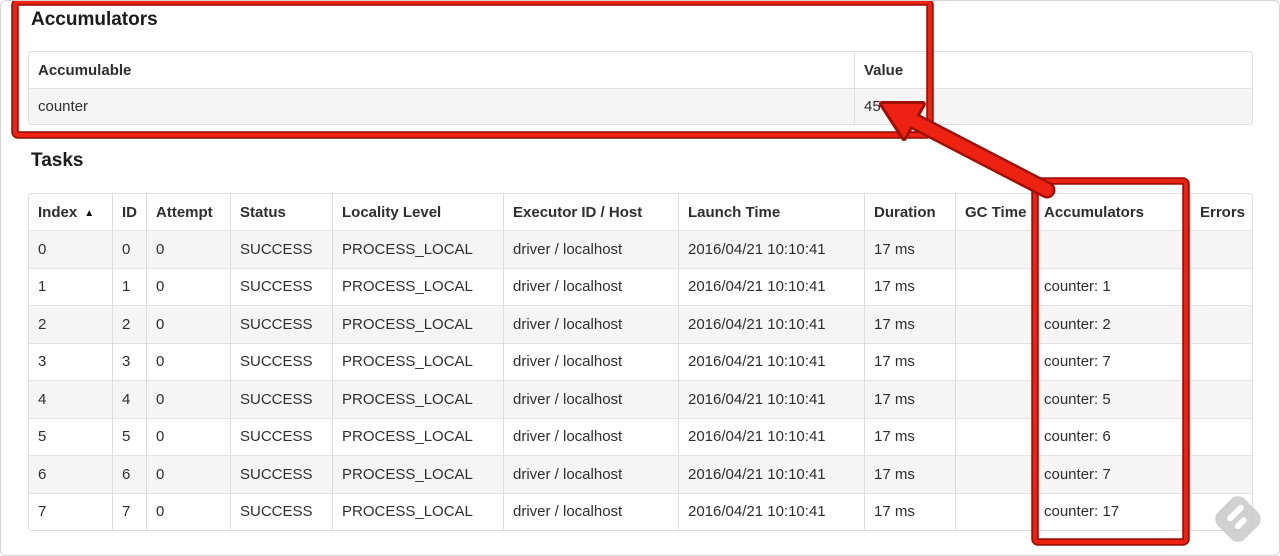 The height and width of the screenshot is (556, 1280). I want to click on accumulators-table: Accumulable Value counter 45, so click(640, 88).